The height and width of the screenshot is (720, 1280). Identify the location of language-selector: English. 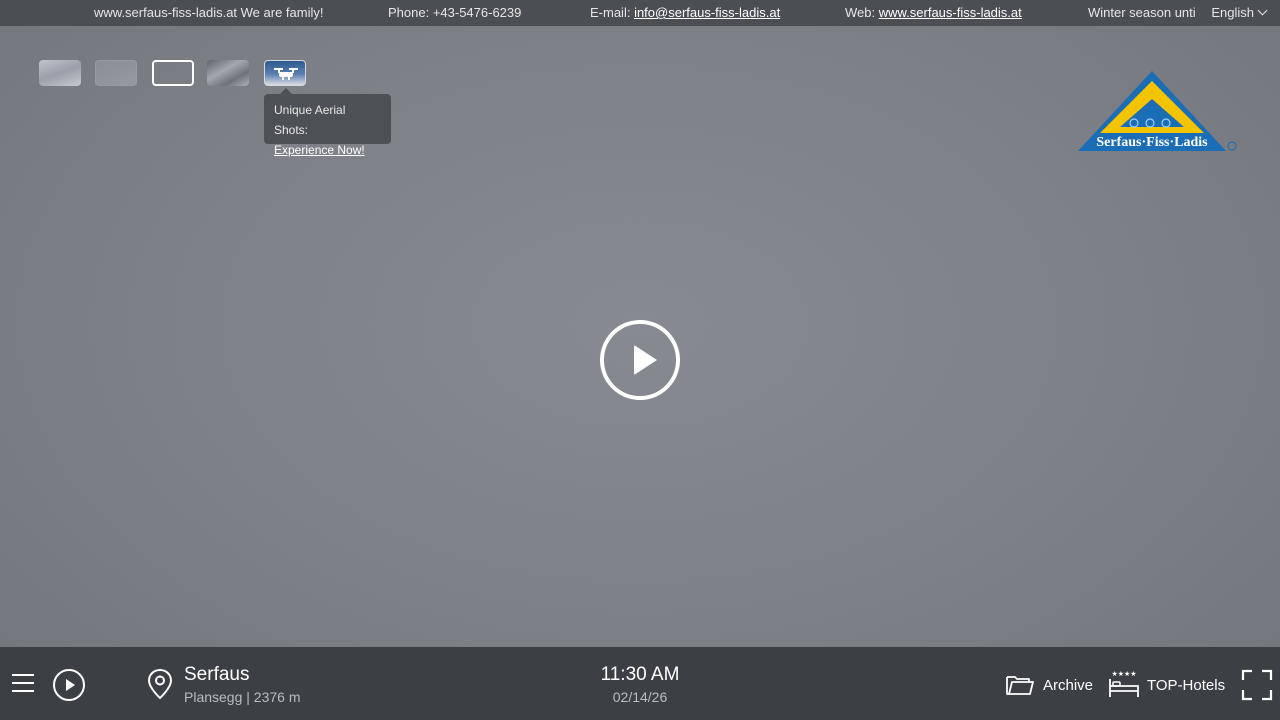
(1239, 12).